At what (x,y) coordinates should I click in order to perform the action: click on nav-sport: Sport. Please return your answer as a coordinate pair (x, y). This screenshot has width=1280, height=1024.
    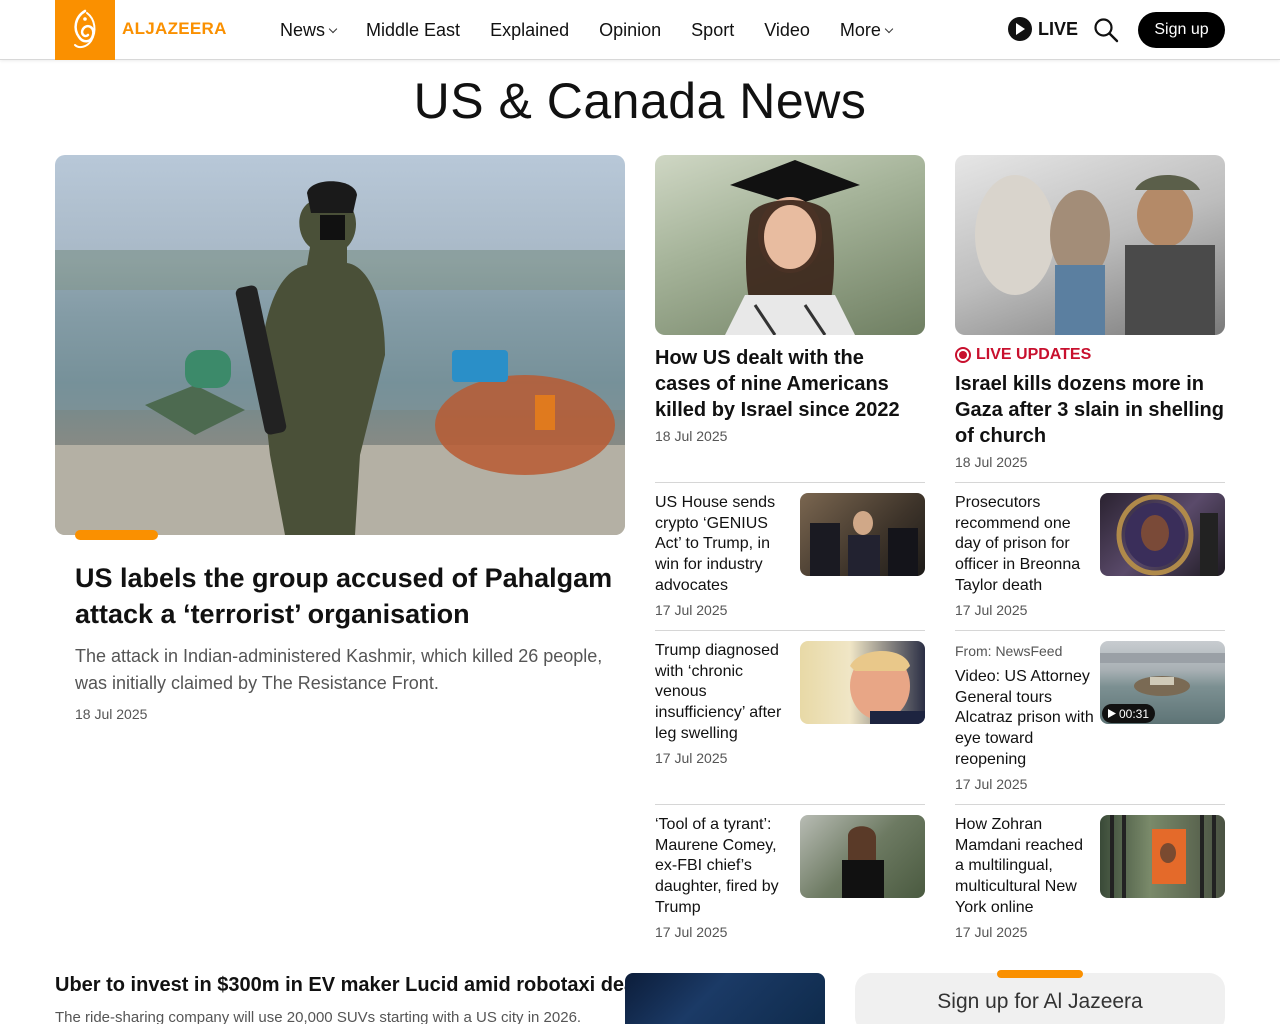
    Looking at the image, I should click on (712, 30).